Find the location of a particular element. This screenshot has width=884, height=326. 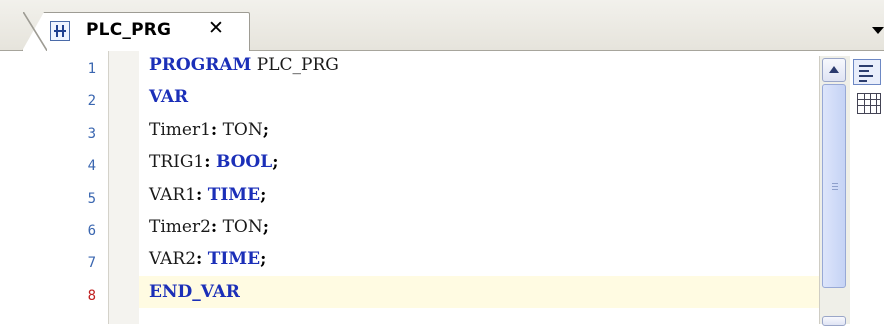

keyword-token: PROGRAM is located at coordinates (200, 65).